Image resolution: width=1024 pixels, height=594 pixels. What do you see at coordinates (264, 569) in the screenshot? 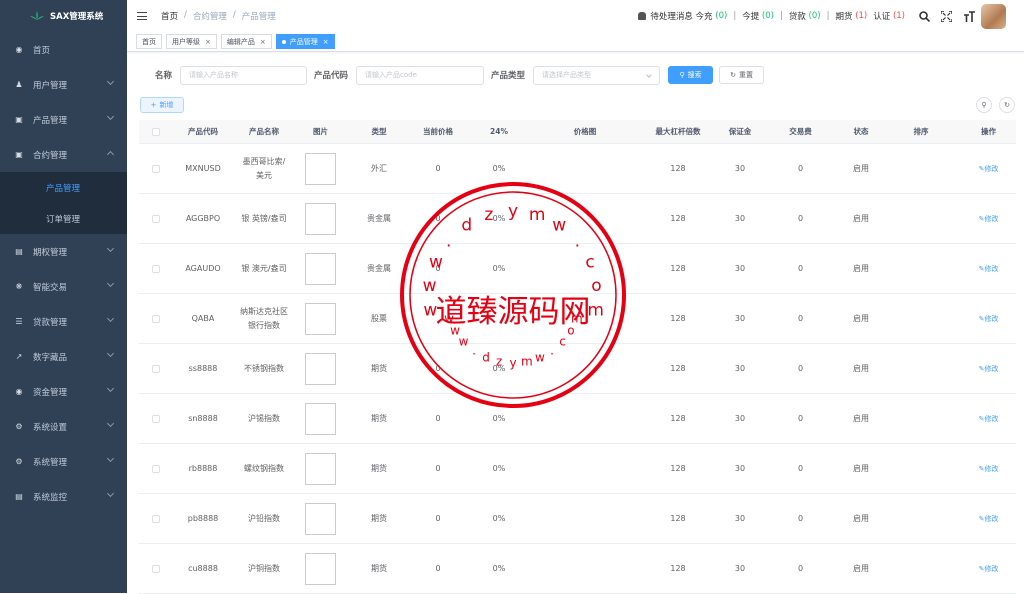
I see `table-cell: 沪铜指数` at bounding box center [264, 569].